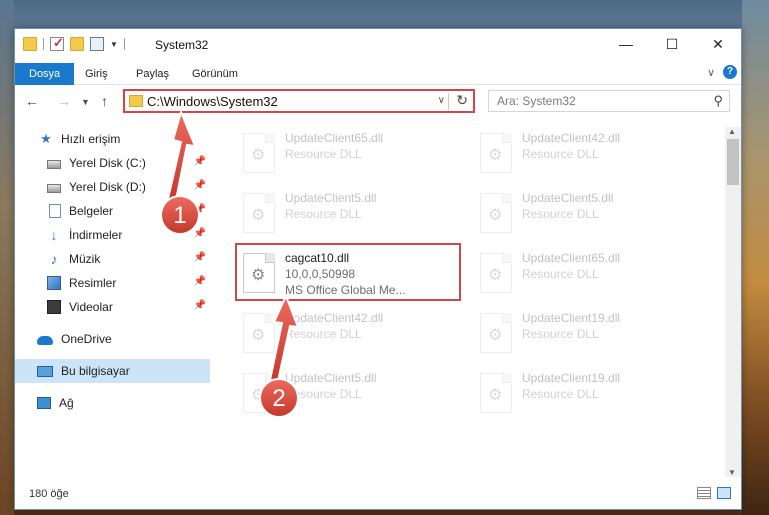  Describe the element at coordinates (733, 162) in the screenshot. I see `scroll-thumb` at that location.